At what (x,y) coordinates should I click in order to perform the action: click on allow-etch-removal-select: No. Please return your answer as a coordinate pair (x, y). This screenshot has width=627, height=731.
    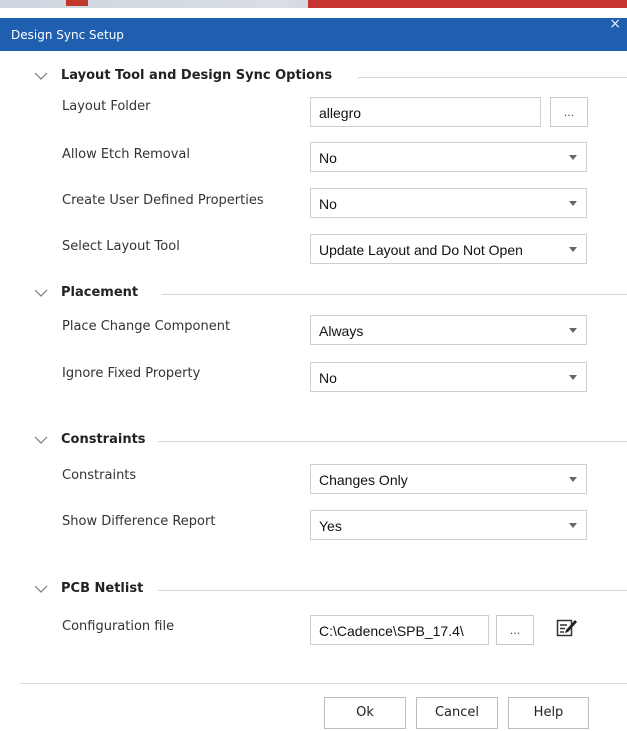
    Looking at the image, I should click on (448, 157).